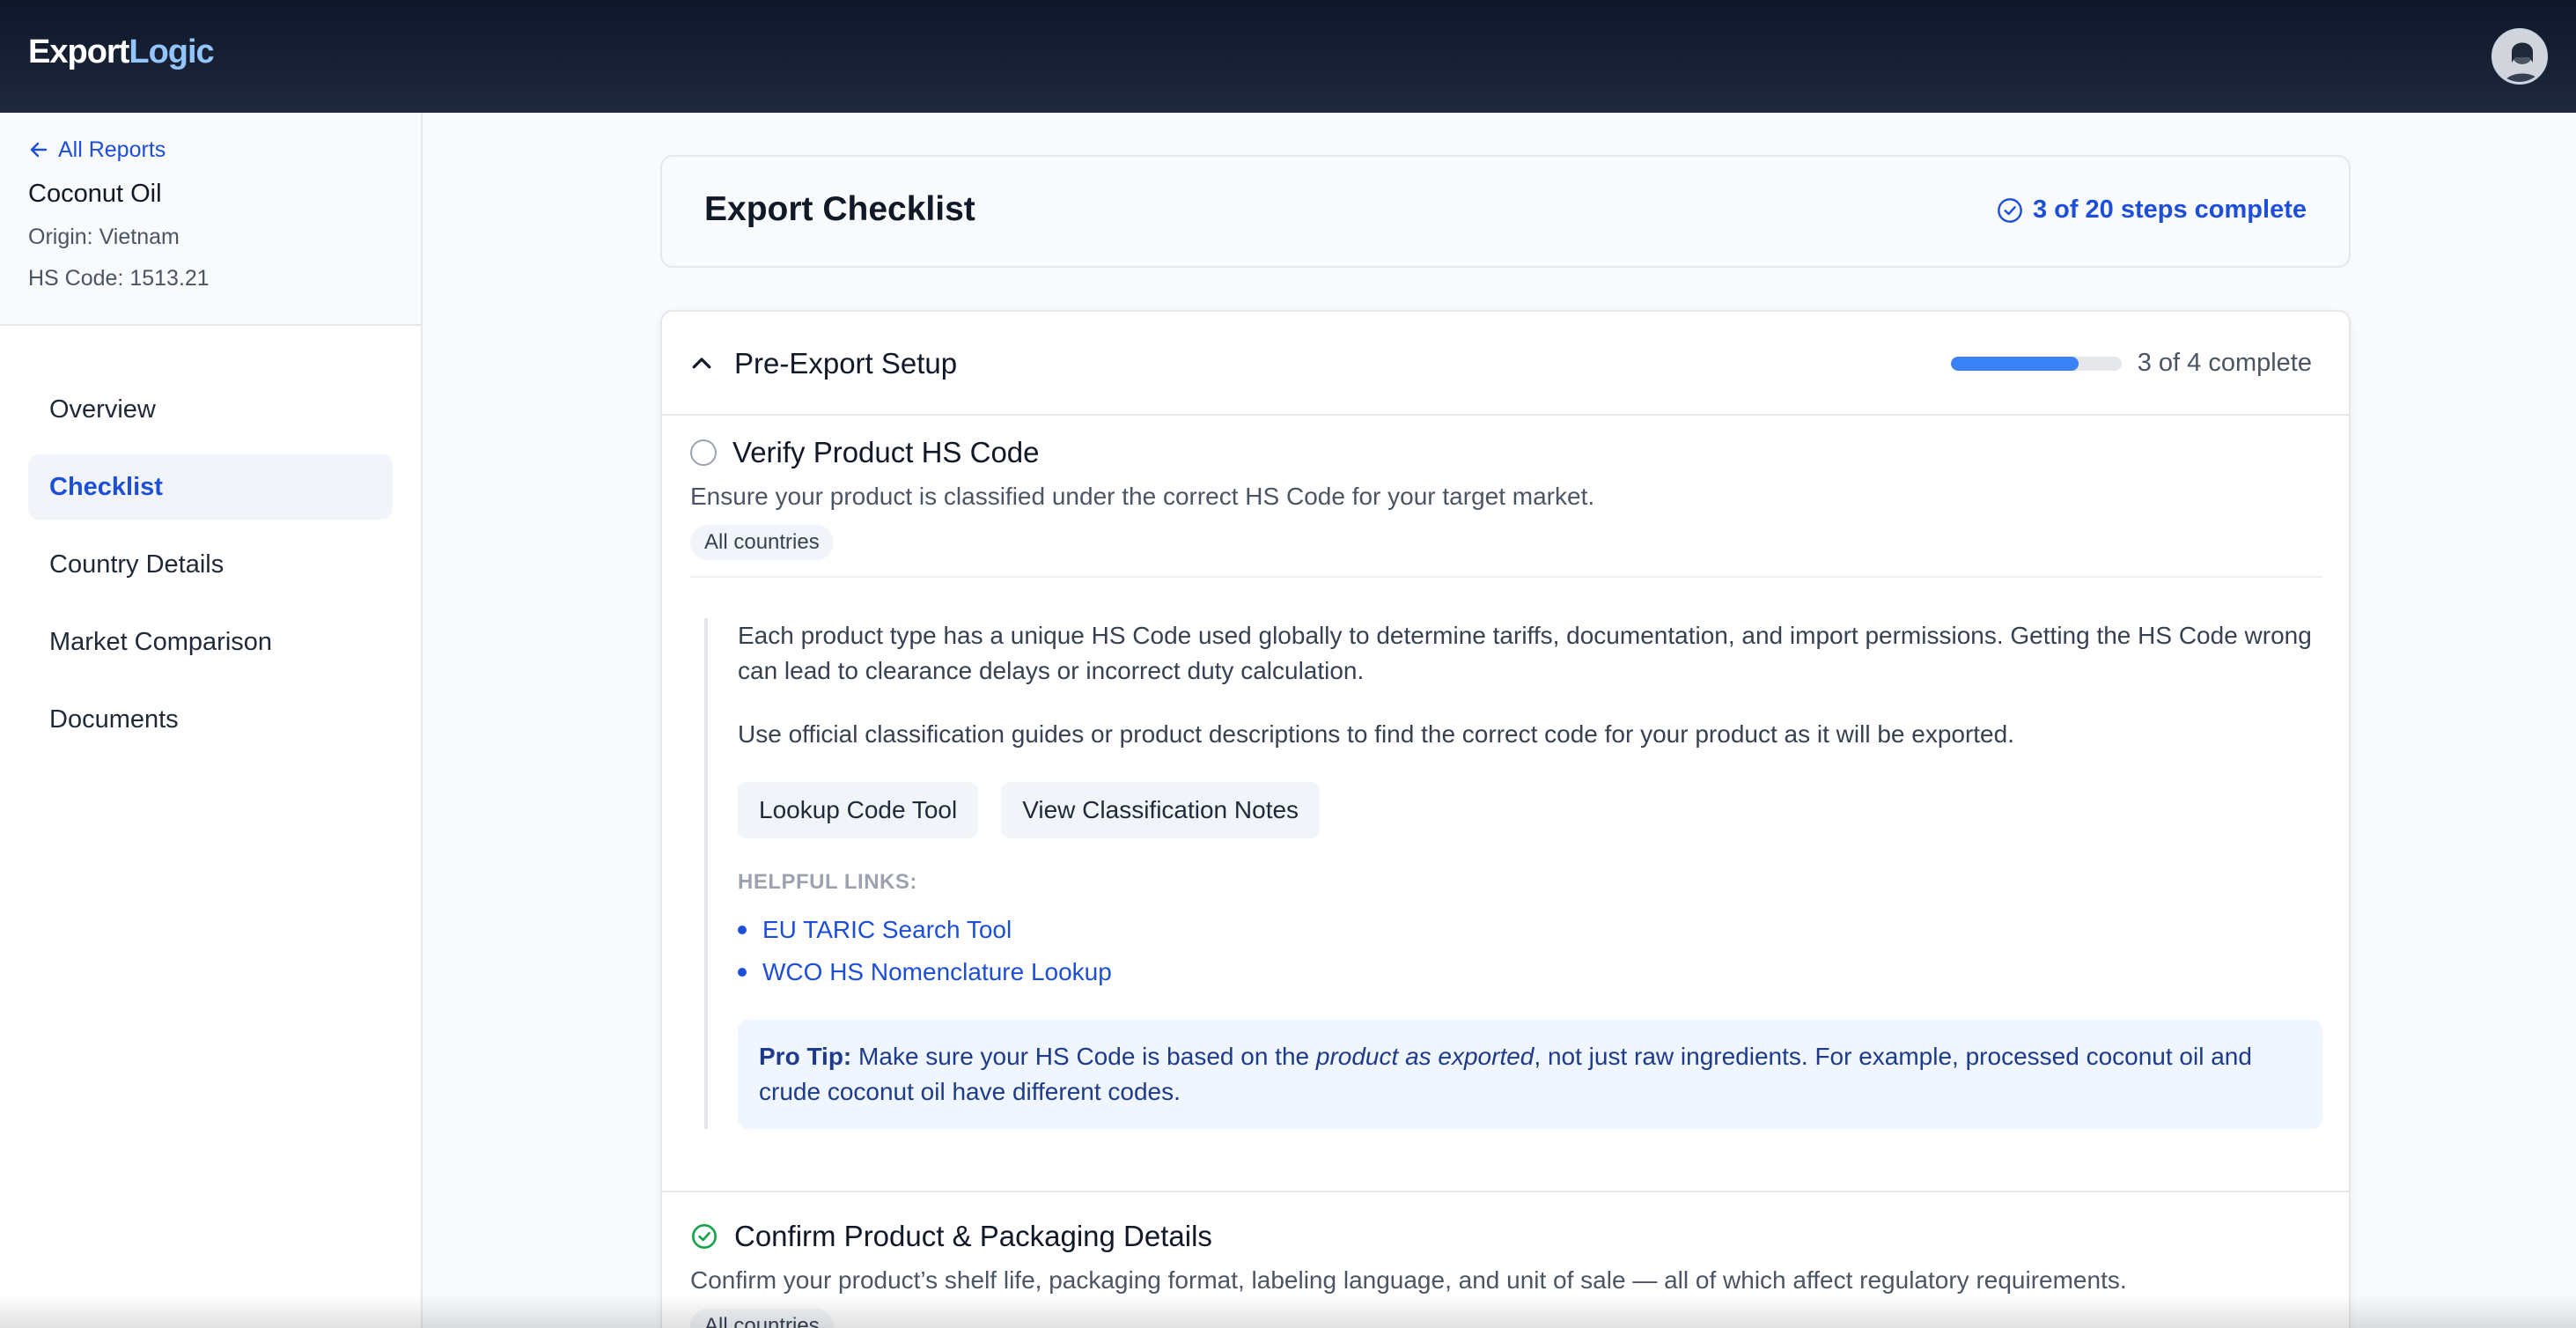  Describe the element at coordinates (828, 882) in the screenshot. I see `helpful-links-label: HELPFUL LINKS:` at that location.